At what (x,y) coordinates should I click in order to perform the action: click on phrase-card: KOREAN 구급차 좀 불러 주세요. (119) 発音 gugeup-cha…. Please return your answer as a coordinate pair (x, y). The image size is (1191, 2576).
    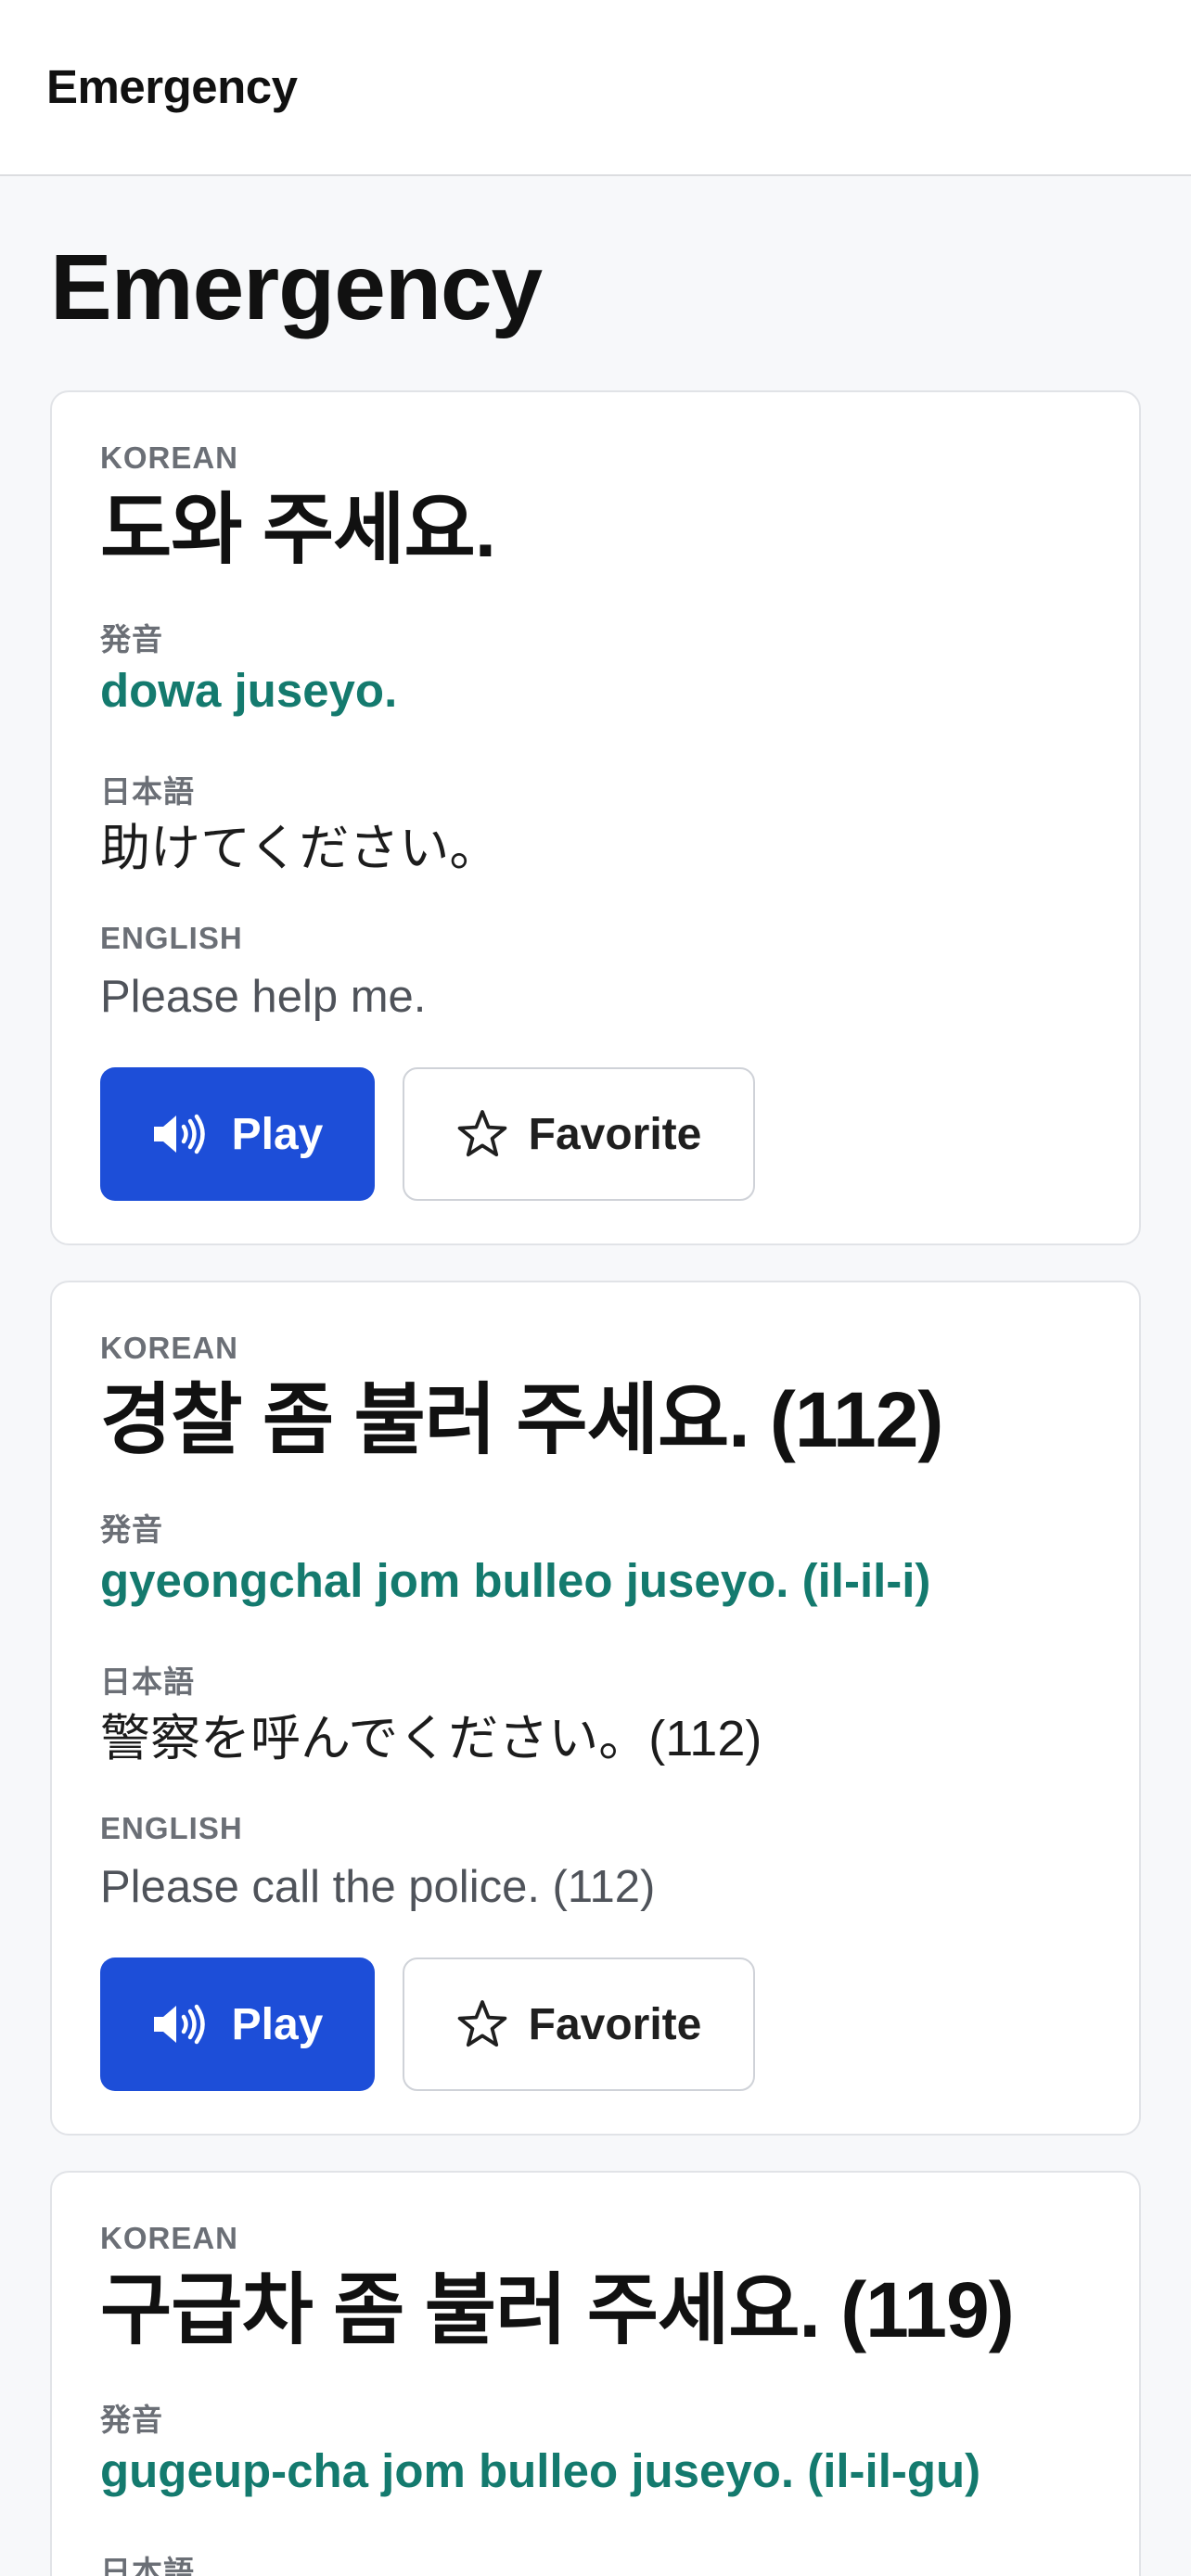
    Looking at the image, I should click on (595, 2373).